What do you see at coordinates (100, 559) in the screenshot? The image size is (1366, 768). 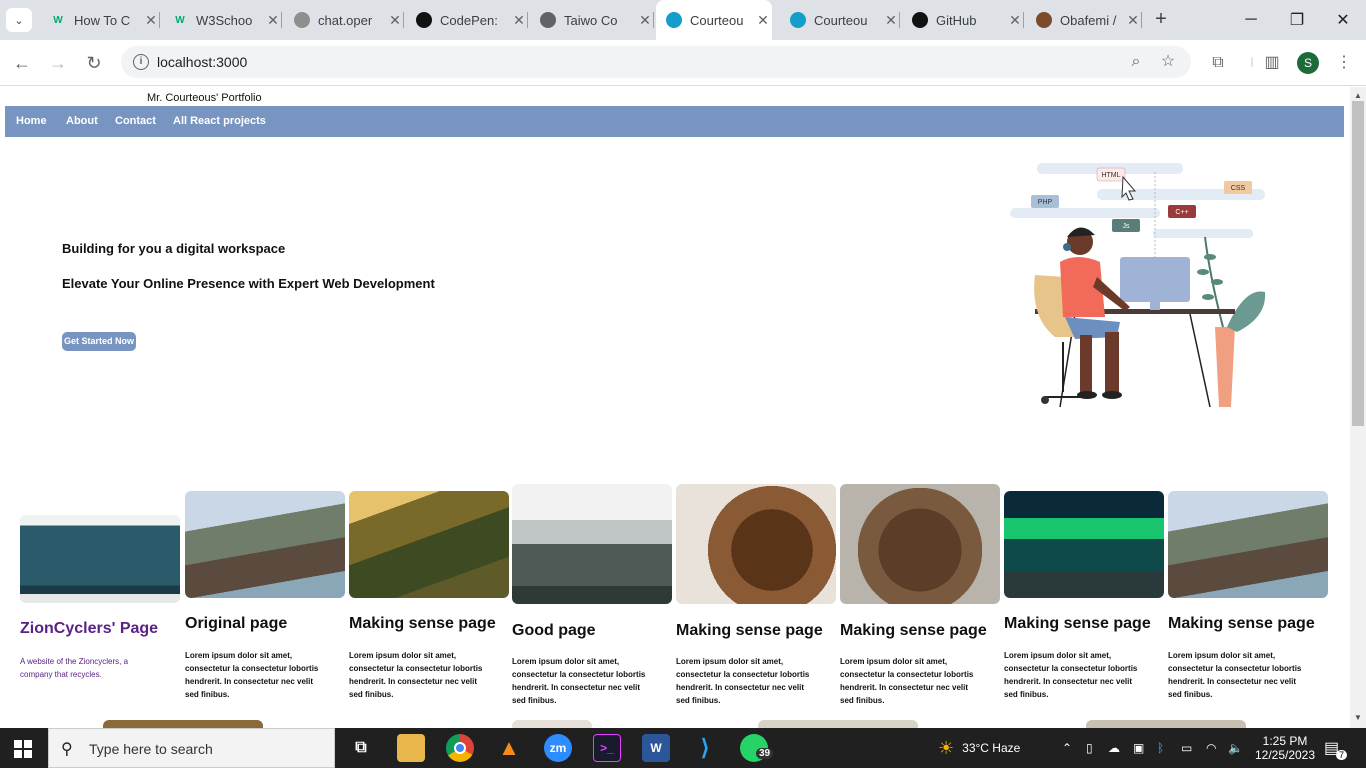 I see `card-image-website-screenshot` at bounding box center [100, 559].